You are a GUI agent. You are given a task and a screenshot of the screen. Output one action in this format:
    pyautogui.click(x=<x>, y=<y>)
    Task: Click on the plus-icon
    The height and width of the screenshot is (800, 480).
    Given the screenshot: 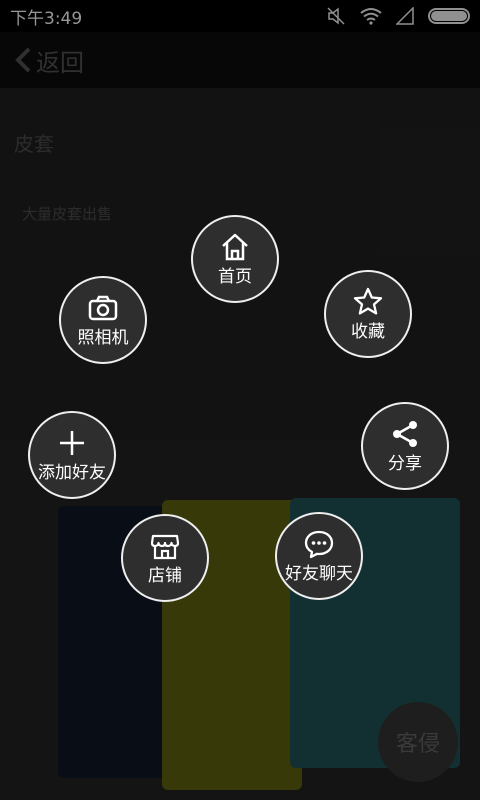 What is the action you would take?
    pyautogui.click(x=72, y=443)
    